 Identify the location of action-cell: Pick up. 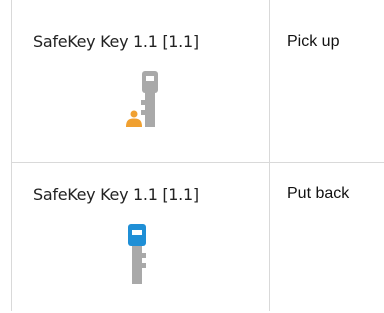
(327, 75).